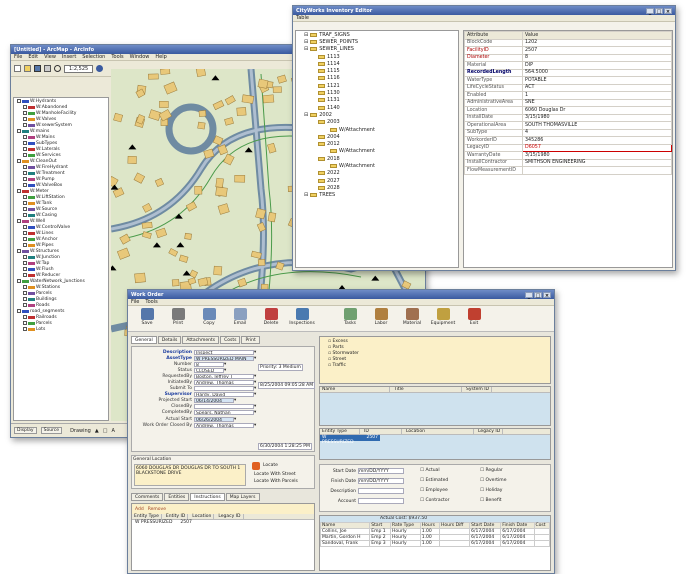 This screenshot has height=574, width=686. What do you see at coordinates (597, 132) in the screenshot?
I see `attribute-value: 4` at bounding box center [597, 132].